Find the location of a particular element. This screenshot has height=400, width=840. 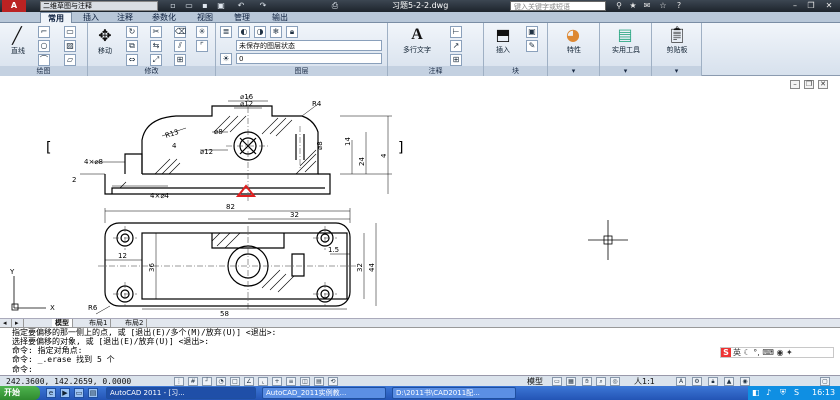

edit-block-icon: ✎ is located at coordinates (532, 46).